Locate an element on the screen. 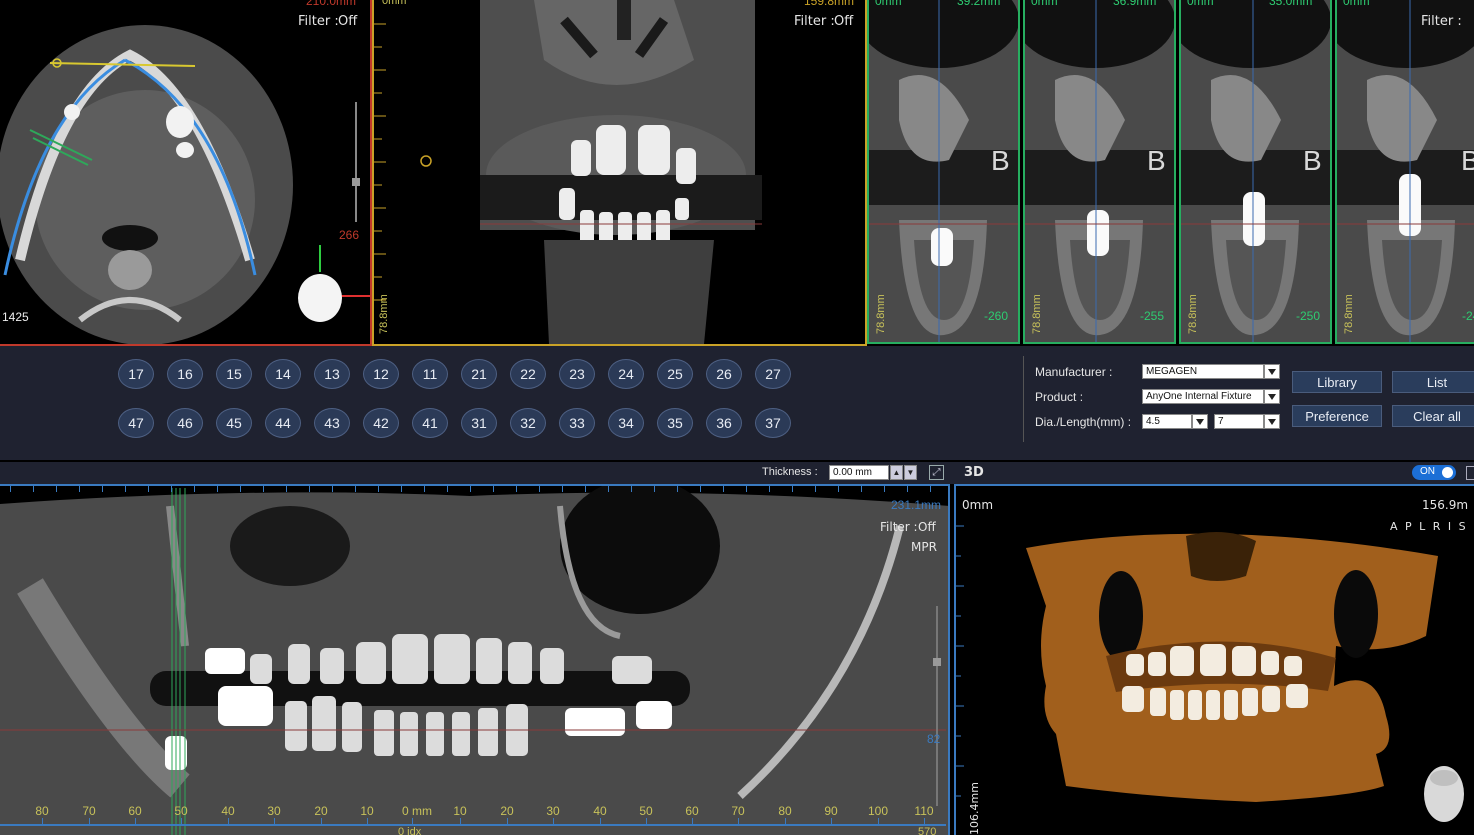 This screenshot has width=1474, height=835. tooth-13-button: 13 is located at coordinates (332, 374).